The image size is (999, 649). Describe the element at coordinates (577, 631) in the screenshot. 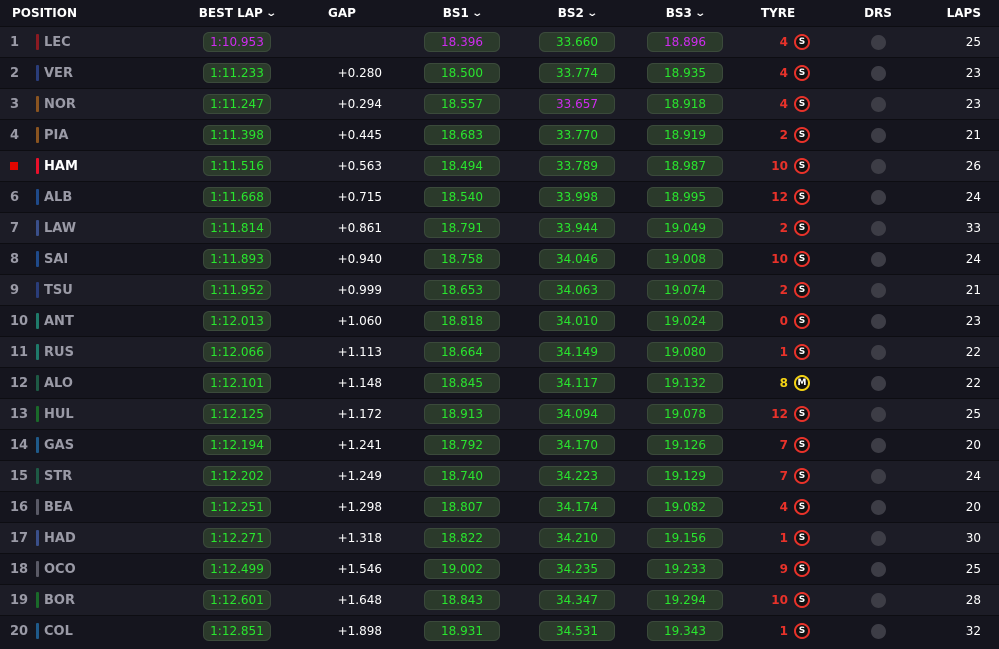

I see `bs2-time: 34.531` at that location.